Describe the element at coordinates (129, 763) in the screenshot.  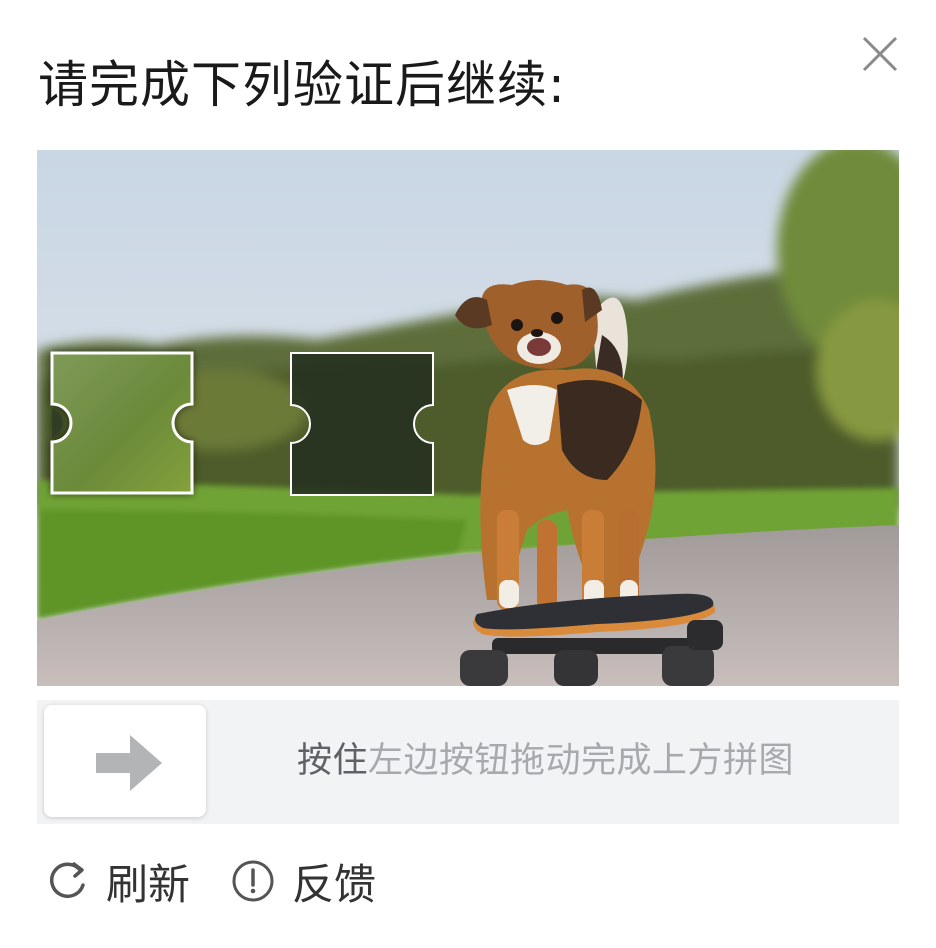
I see `arrow-right-icon` at that location.